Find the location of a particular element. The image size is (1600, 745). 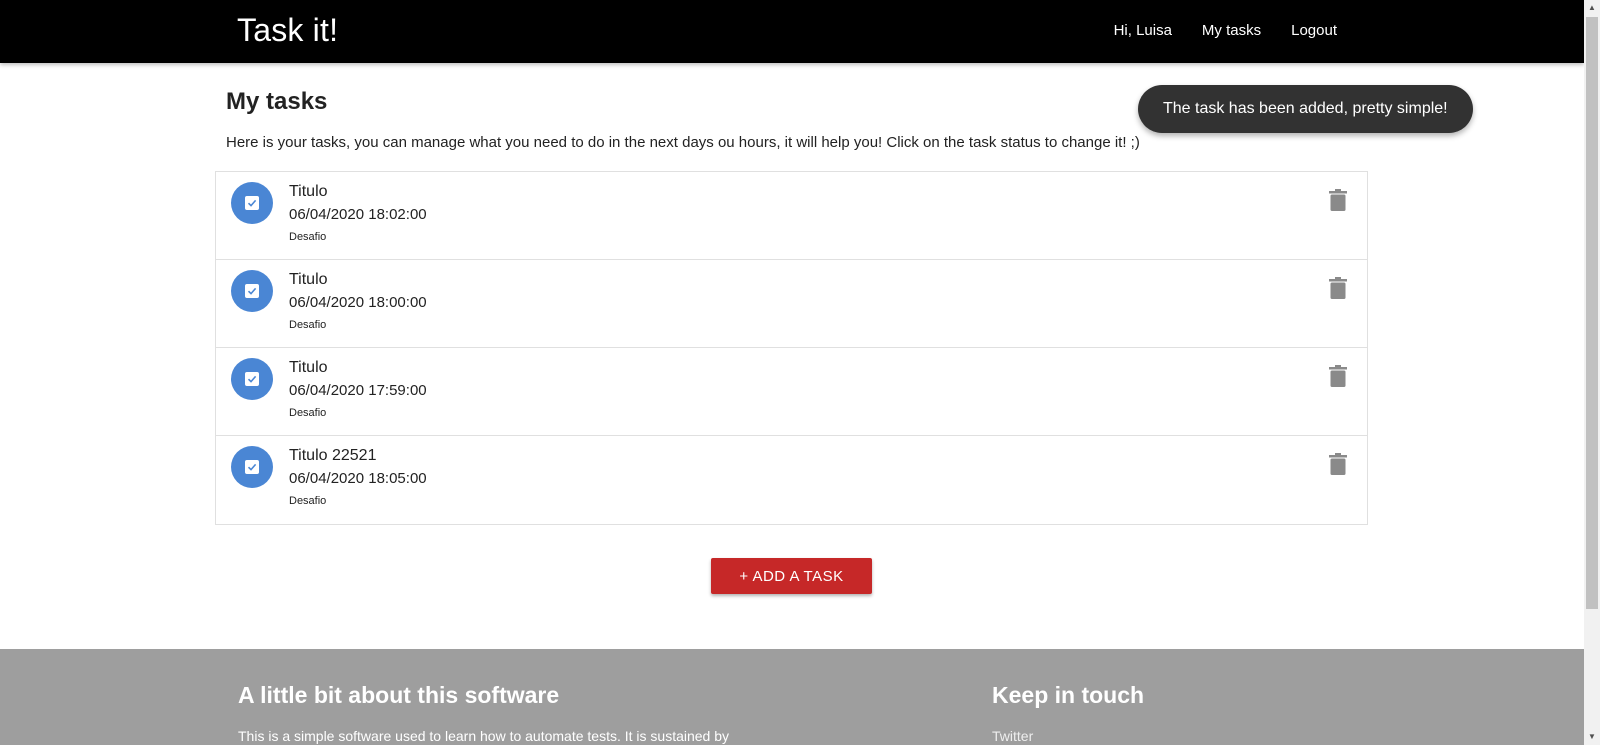

brand-logo: Task it! is located at coordinates (287, 30).